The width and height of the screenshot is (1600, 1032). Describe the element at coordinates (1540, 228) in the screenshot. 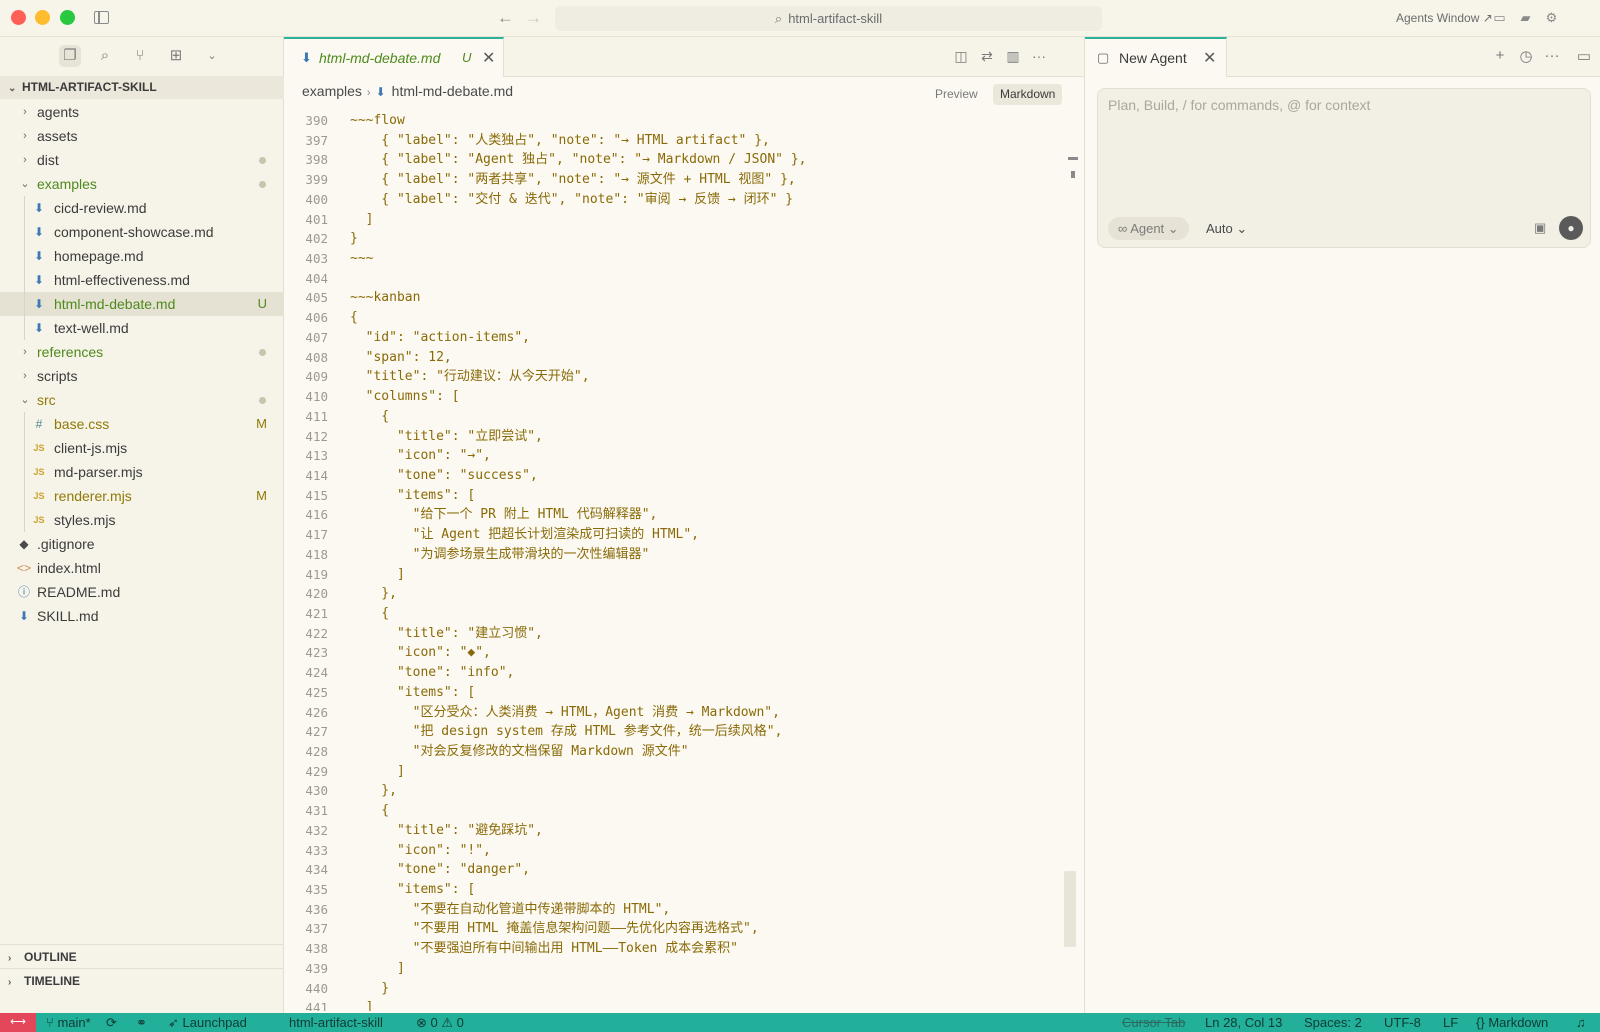

I see `attach-image-icon: ▣` at that location.